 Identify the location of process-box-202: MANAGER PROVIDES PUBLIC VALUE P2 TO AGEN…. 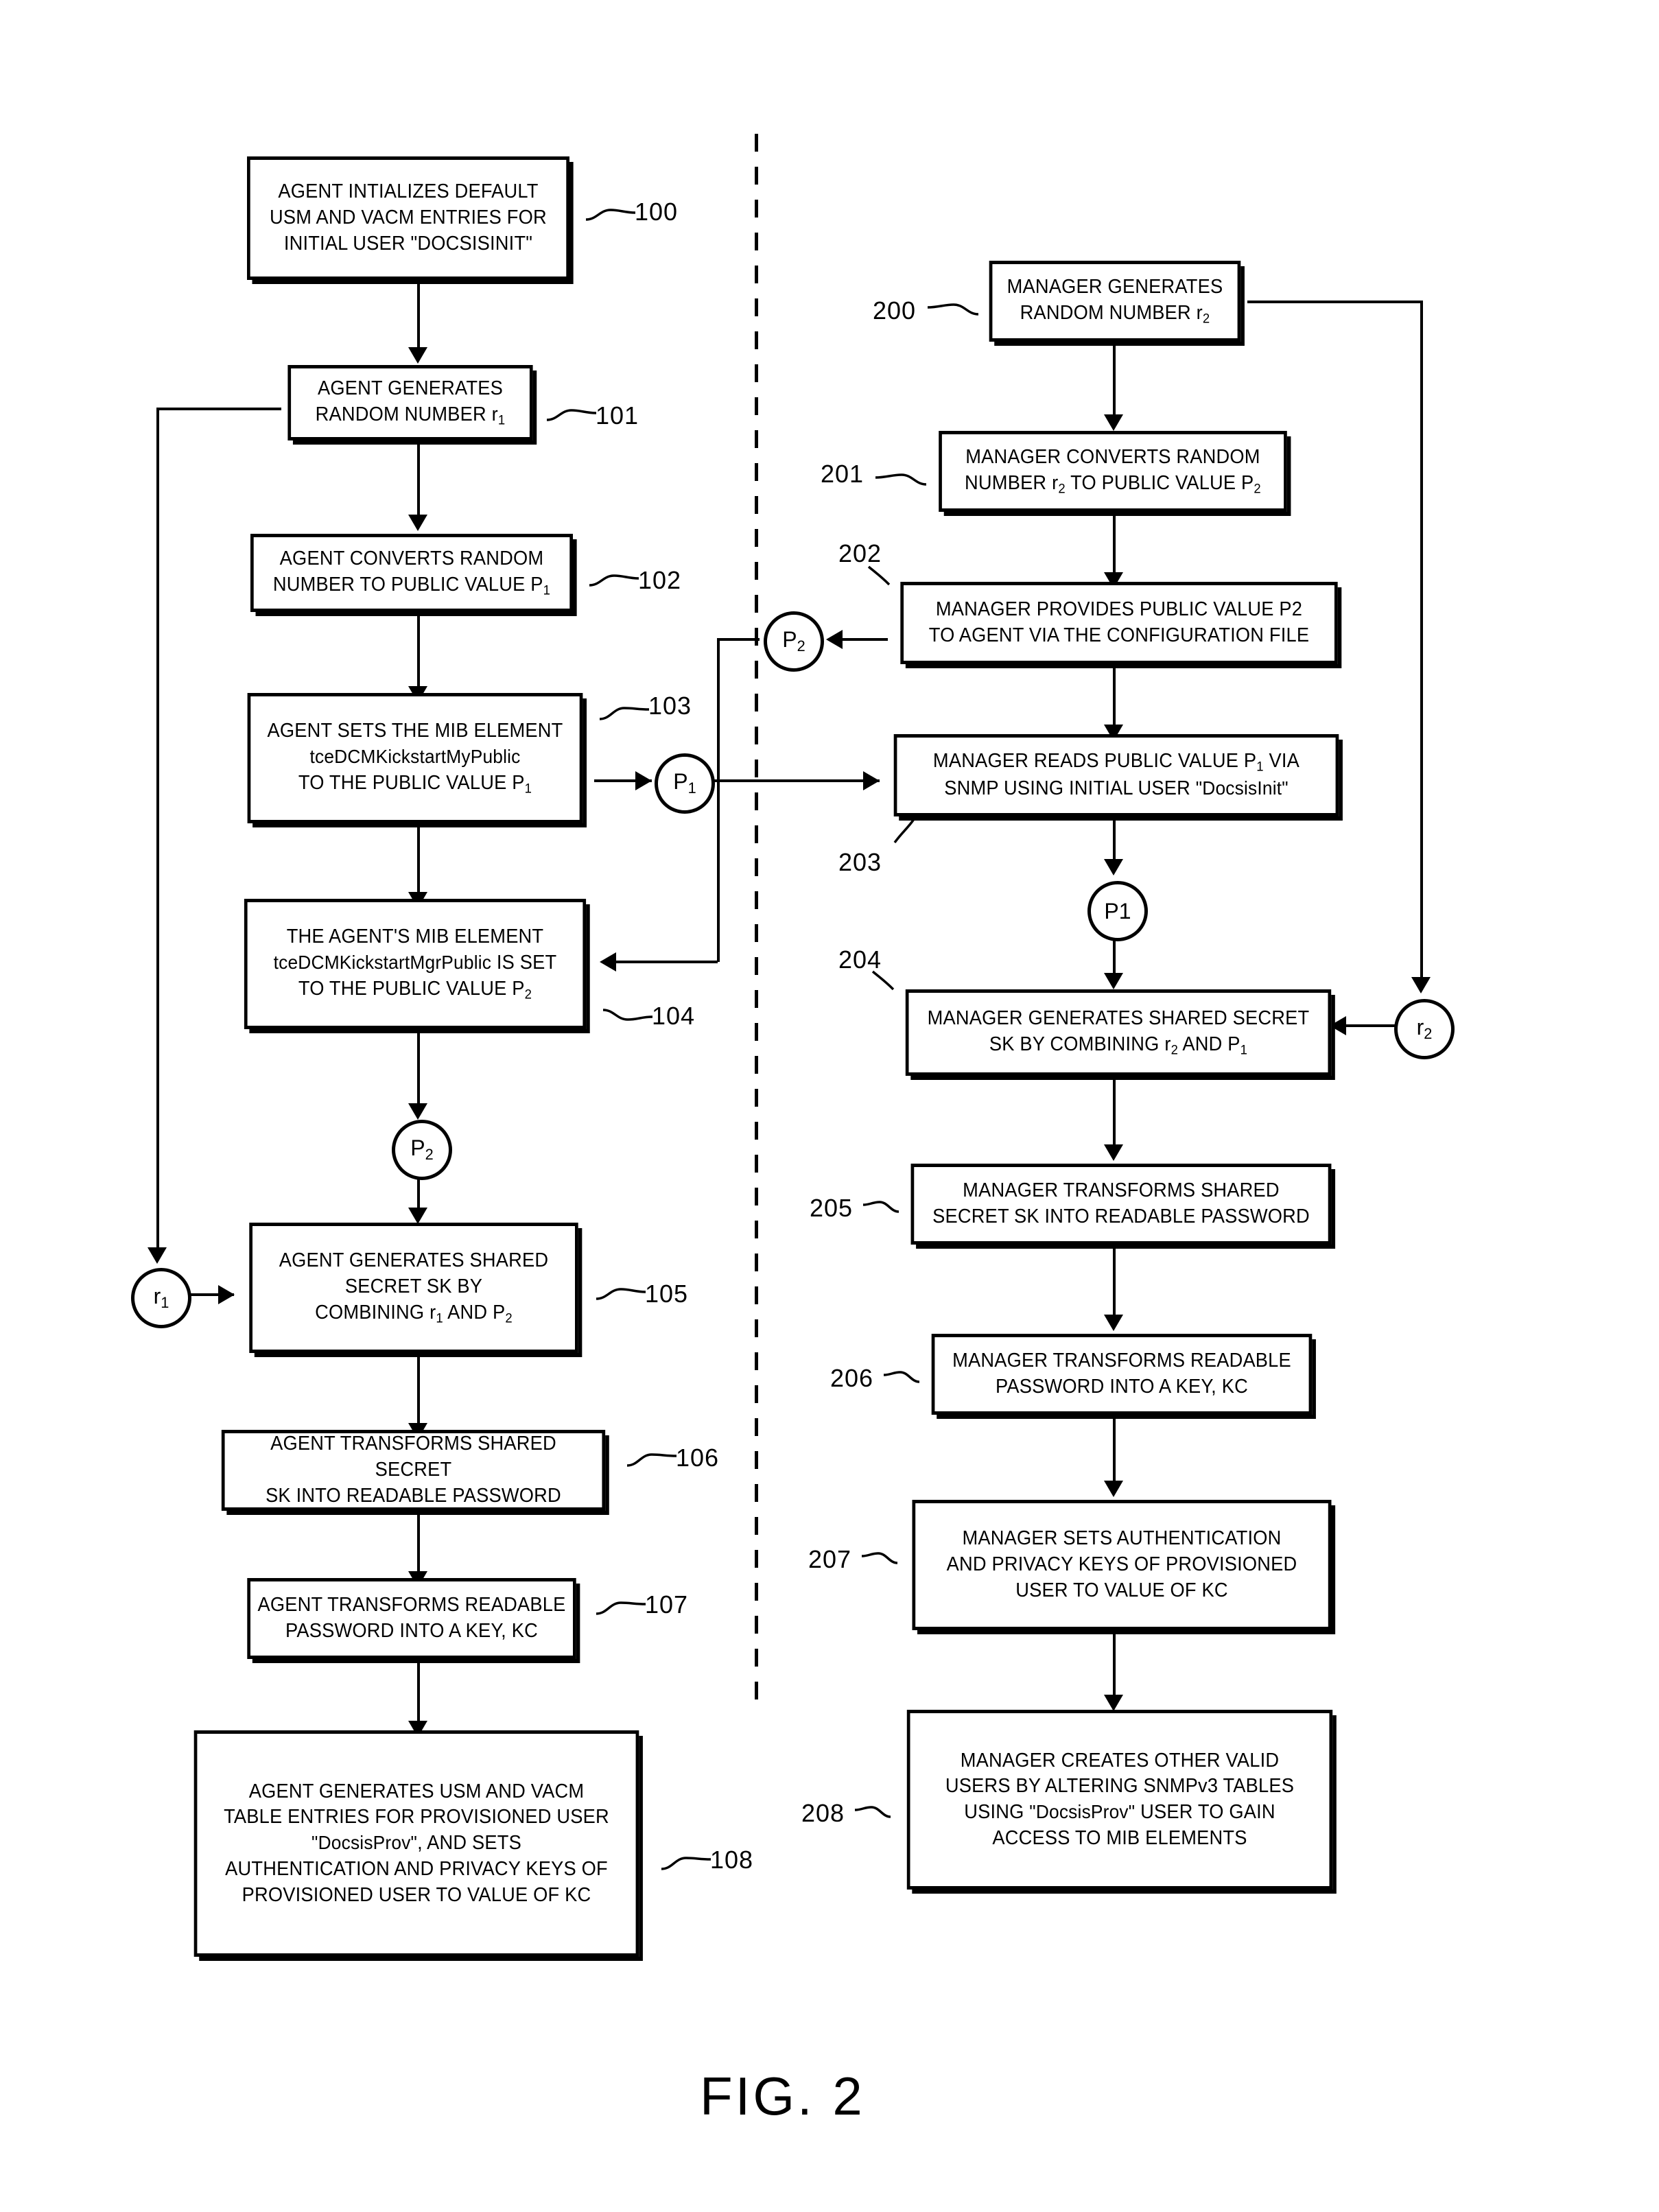
(1119, 623).